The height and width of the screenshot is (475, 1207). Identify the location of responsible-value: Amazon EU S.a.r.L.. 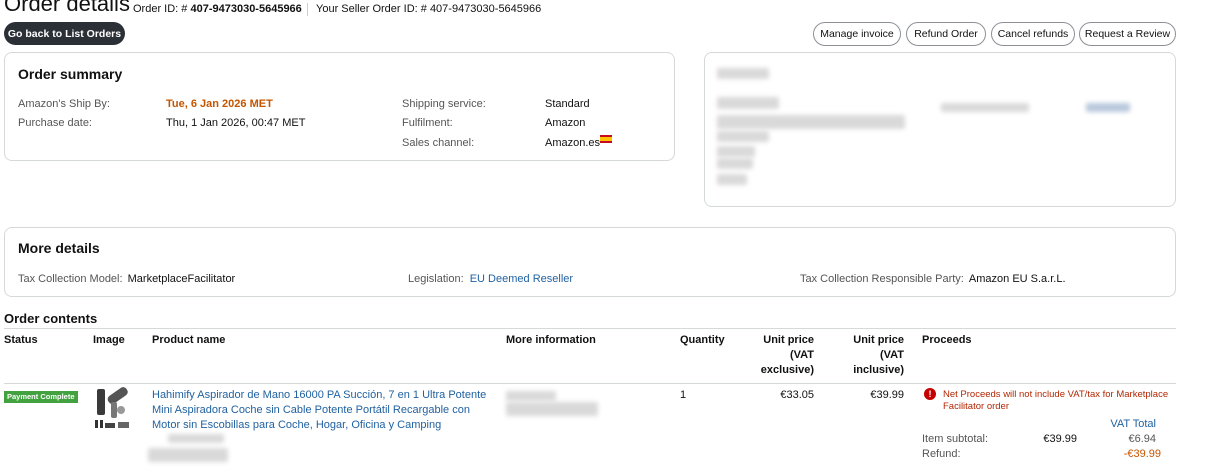
(1017, 279).